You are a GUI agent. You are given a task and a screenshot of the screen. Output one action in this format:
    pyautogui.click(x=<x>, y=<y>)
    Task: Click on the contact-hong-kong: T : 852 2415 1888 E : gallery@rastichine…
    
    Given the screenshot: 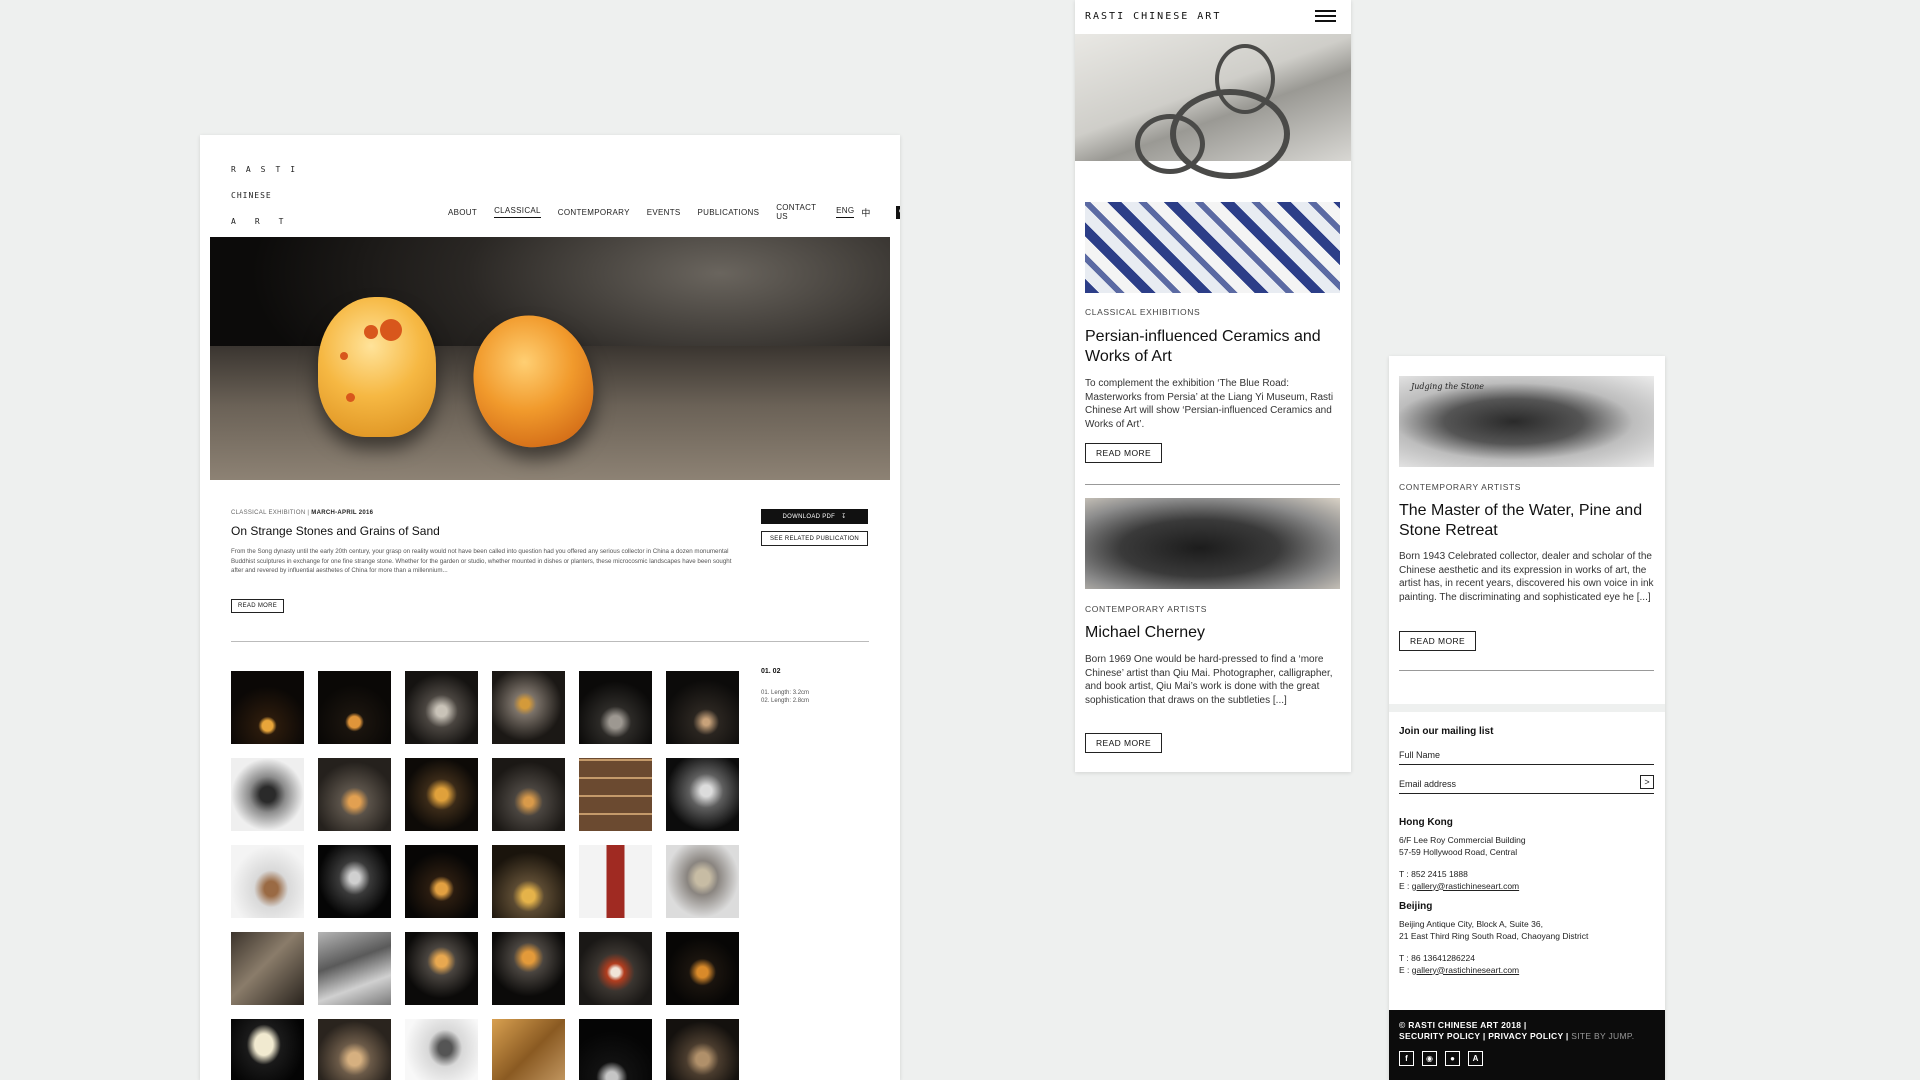 What is the action you would take?
    pyautogui.click(x=1459, y=880)
    